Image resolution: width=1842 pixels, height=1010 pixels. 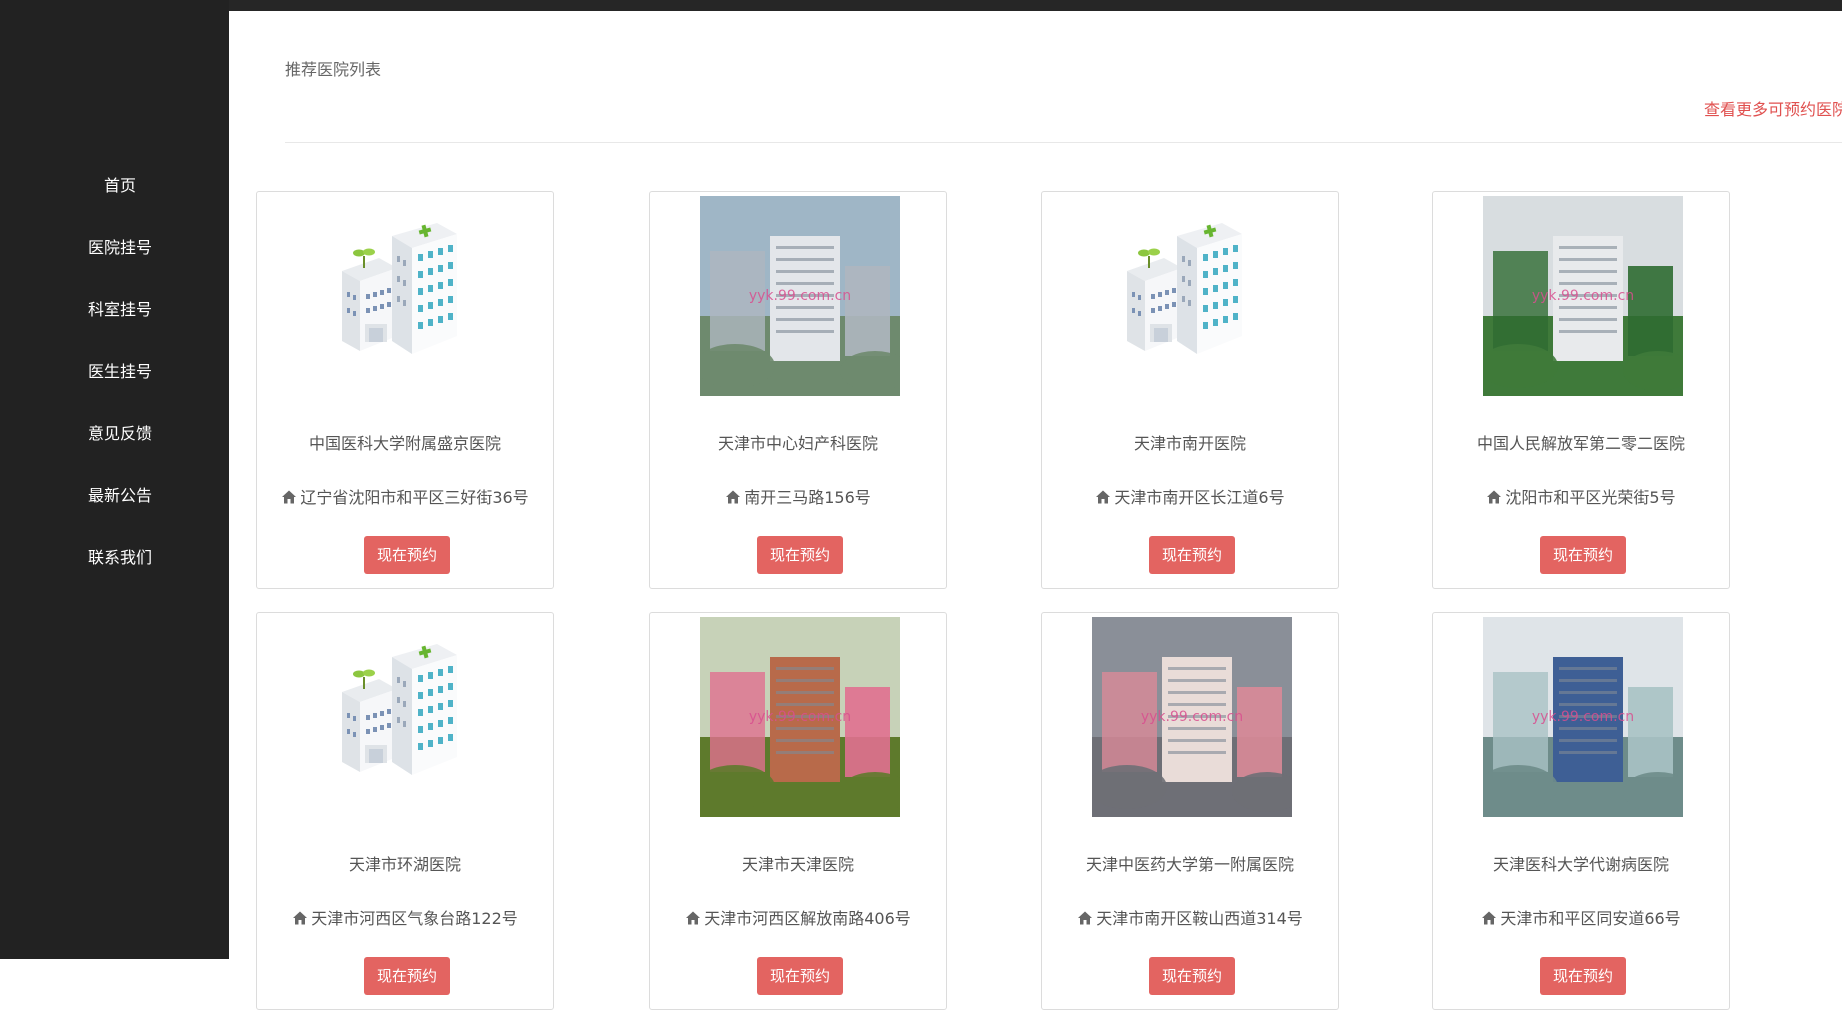 I want to click on hospital-address-text: 天津市和平区同安道66号, so click(x=1590, y=918).